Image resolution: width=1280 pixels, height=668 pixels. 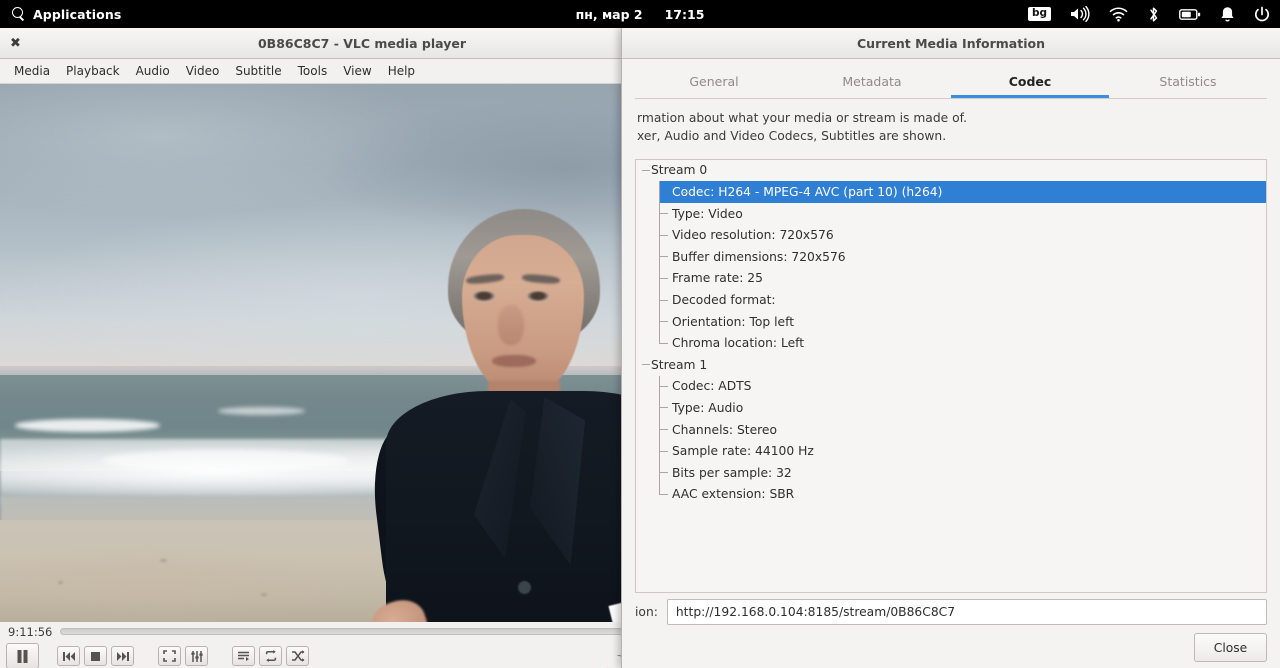 I want to click on dialog-title-bar: Current Media Information, so click(x=951, y=43).